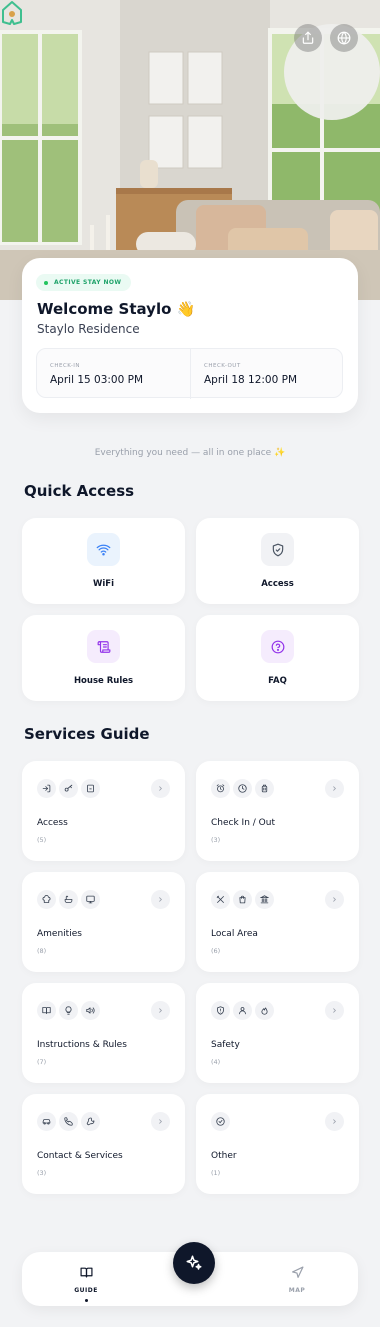 This screenshot has height=1327, width=380. Describe the element at coordinates (79, 491) in the screenshot. I see `quick-access-title: Quick Access` at that location.